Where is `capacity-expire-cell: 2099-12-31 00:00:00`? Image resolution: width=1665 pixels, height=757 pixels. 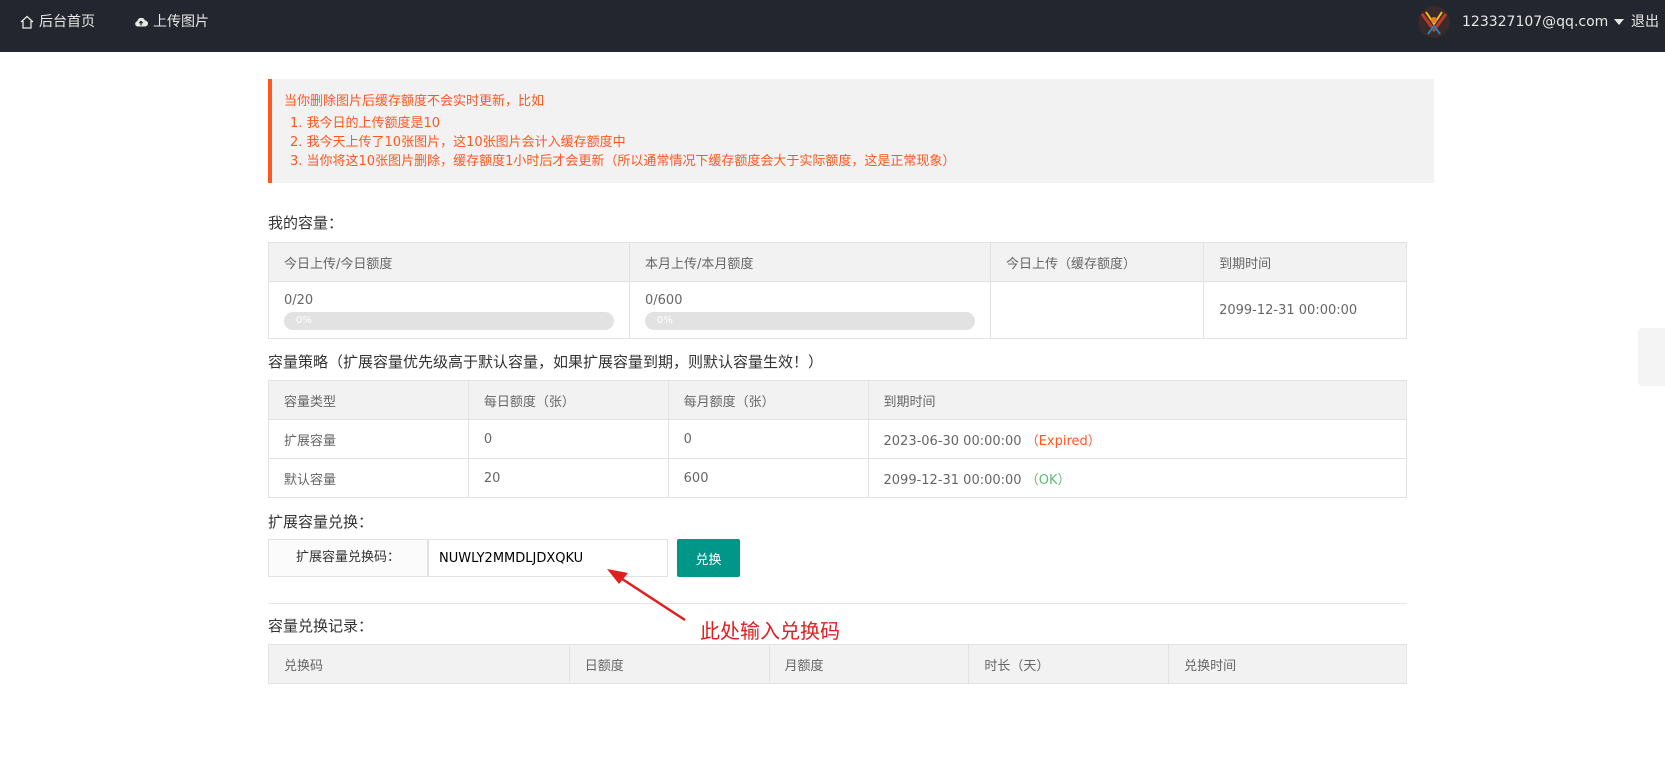
capacity-expire-cell: 2099-12-31 00:00:00 is located at coordinates (1305, 310).